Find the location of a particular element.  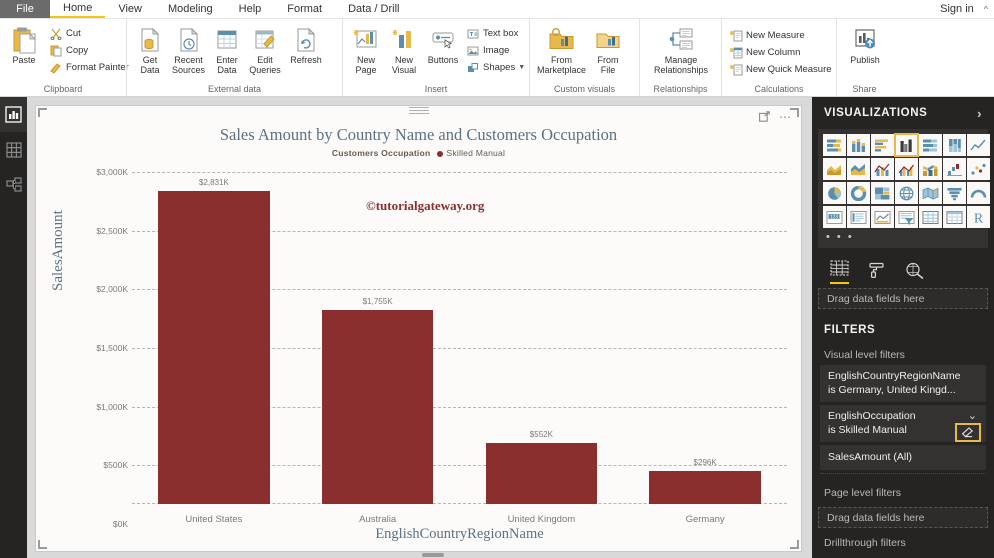

new-quick-measure-icon is located at coordinates (736, 70).